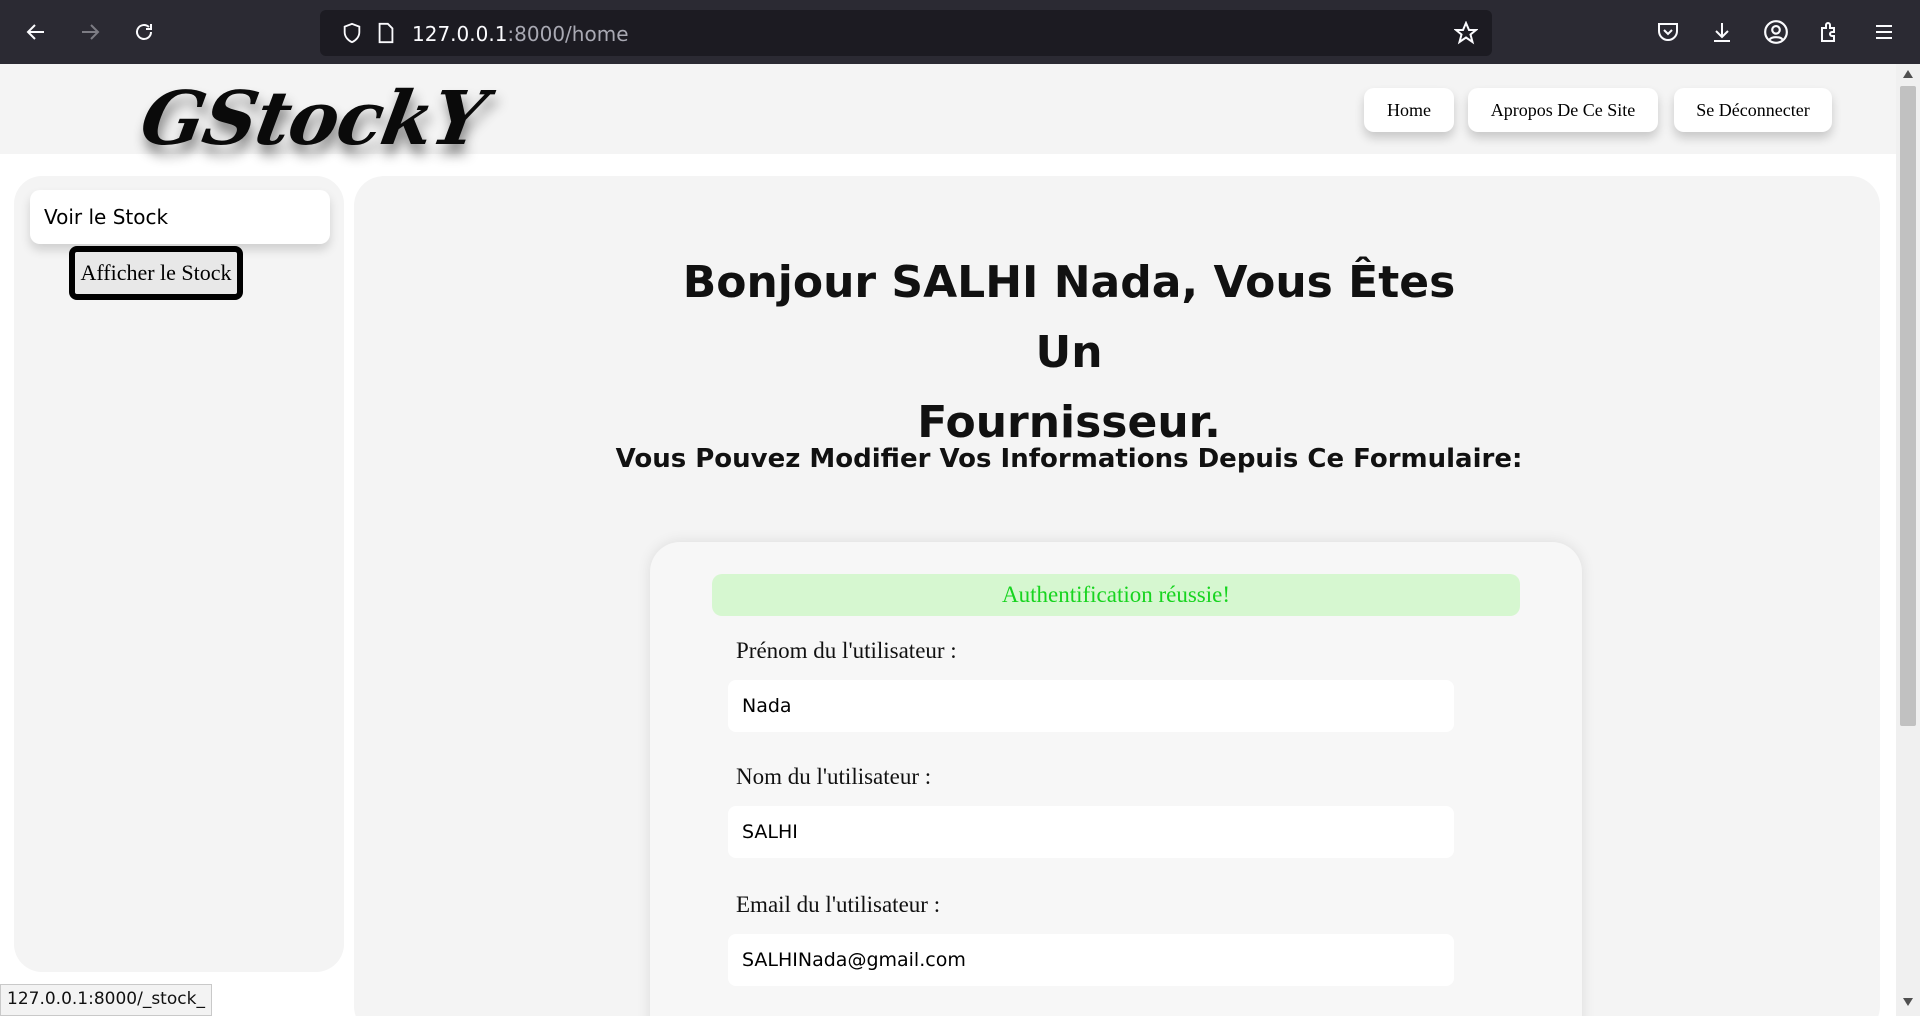  Describe the element at coordinates (1908, 1002) in the screenshot. I see `scroll-down-icon` at that location.